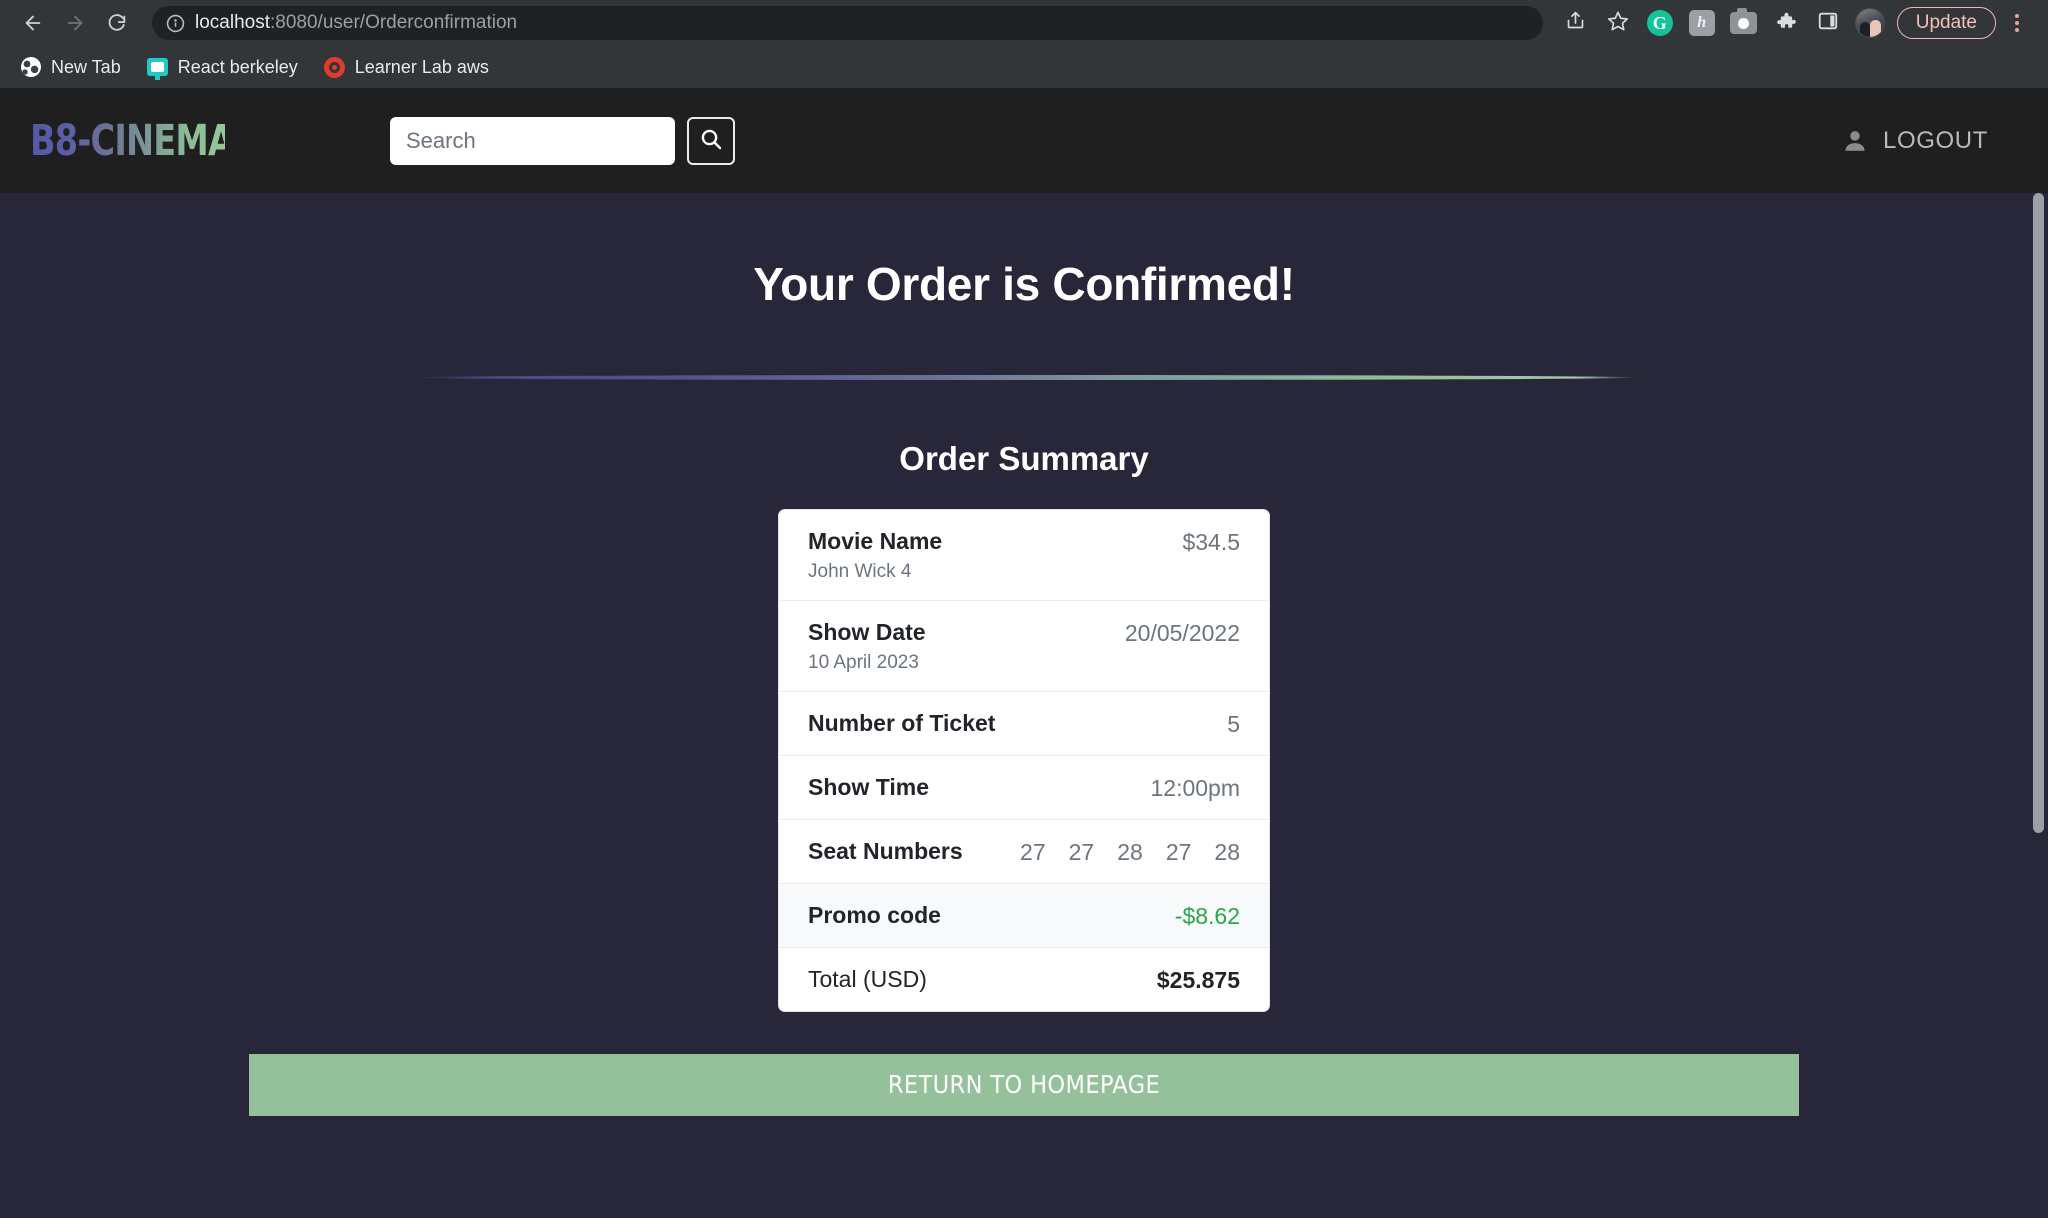 This screenshot has width=2048, height=1218. I want to click on logo: B8-CINEMA, so click(155, 141).